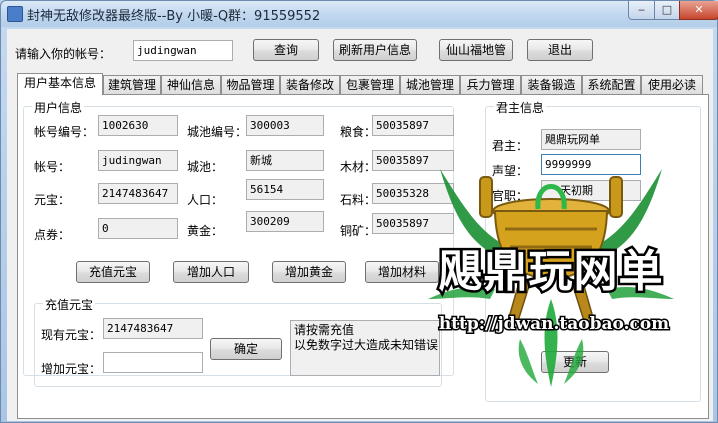 This screenshot has width=718, height=423. I want to click on tab-building: 建筑管理, so click(132, 84).